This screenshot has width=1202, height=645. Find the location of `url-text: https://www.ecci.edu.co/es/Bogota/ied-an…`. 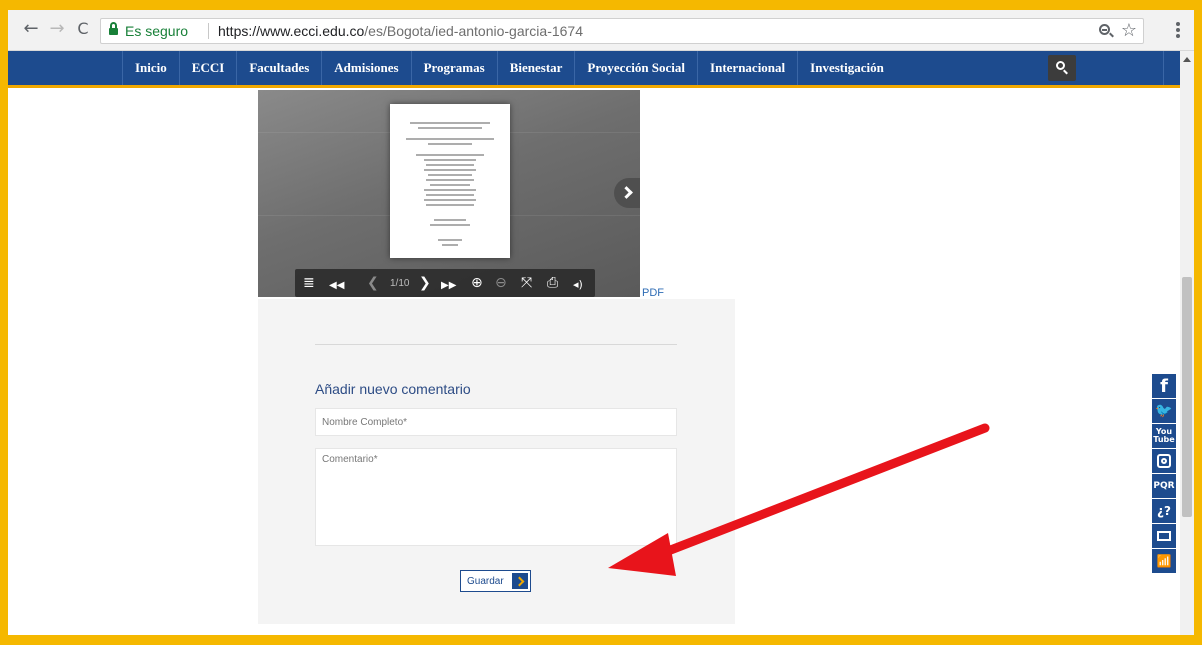

url-text: https://www.ecci.edu.co/es/Bogota/ied-an… is located at coordinates (400, 31).